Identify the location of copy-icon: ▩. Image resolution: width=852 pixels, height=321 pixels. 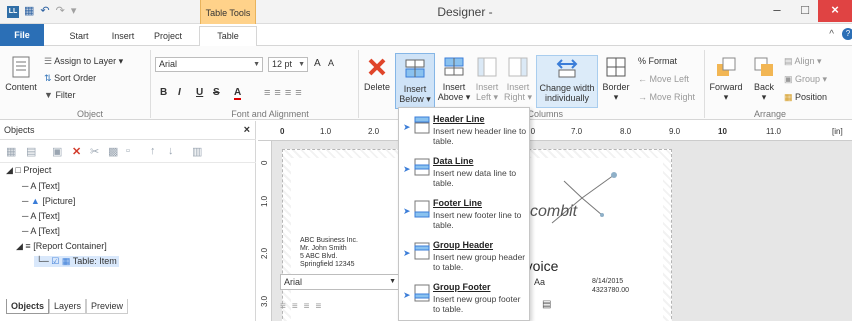
(113, 151).